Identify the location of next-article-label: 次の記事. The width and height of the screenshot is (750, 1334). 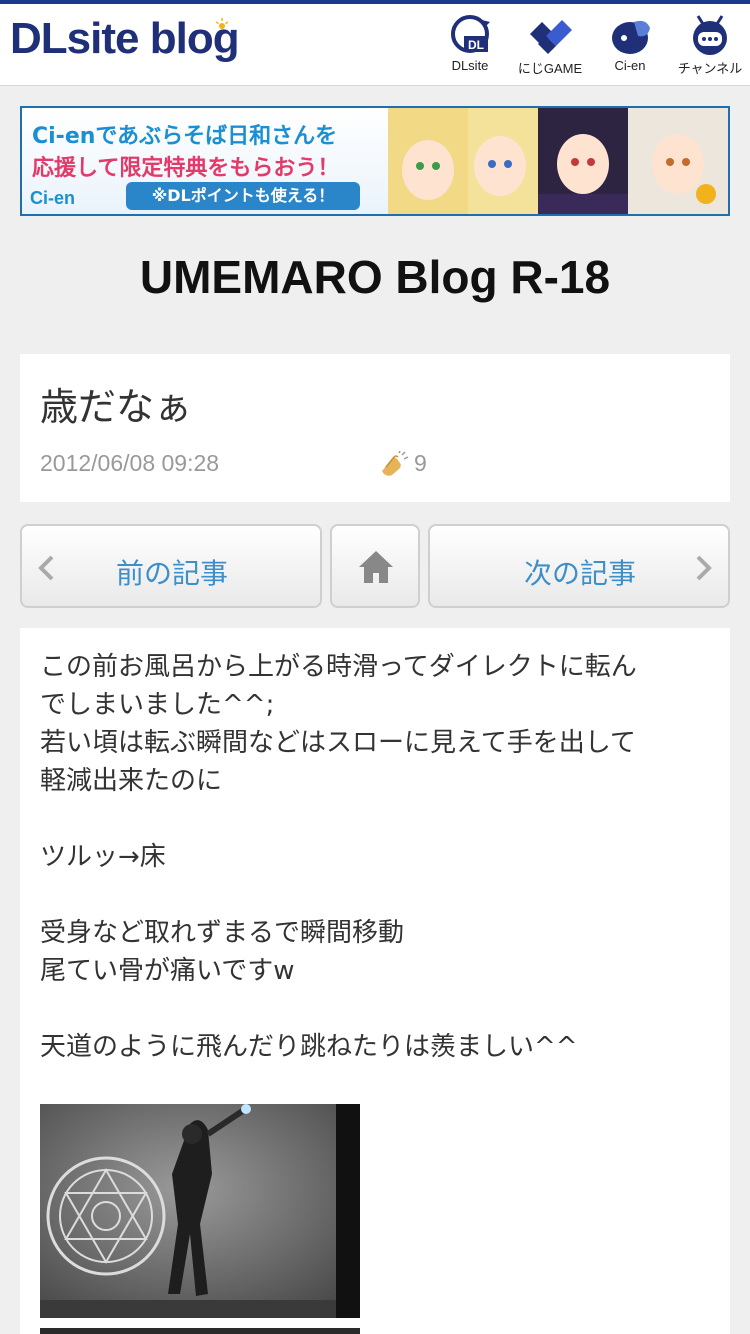
(580, 573).